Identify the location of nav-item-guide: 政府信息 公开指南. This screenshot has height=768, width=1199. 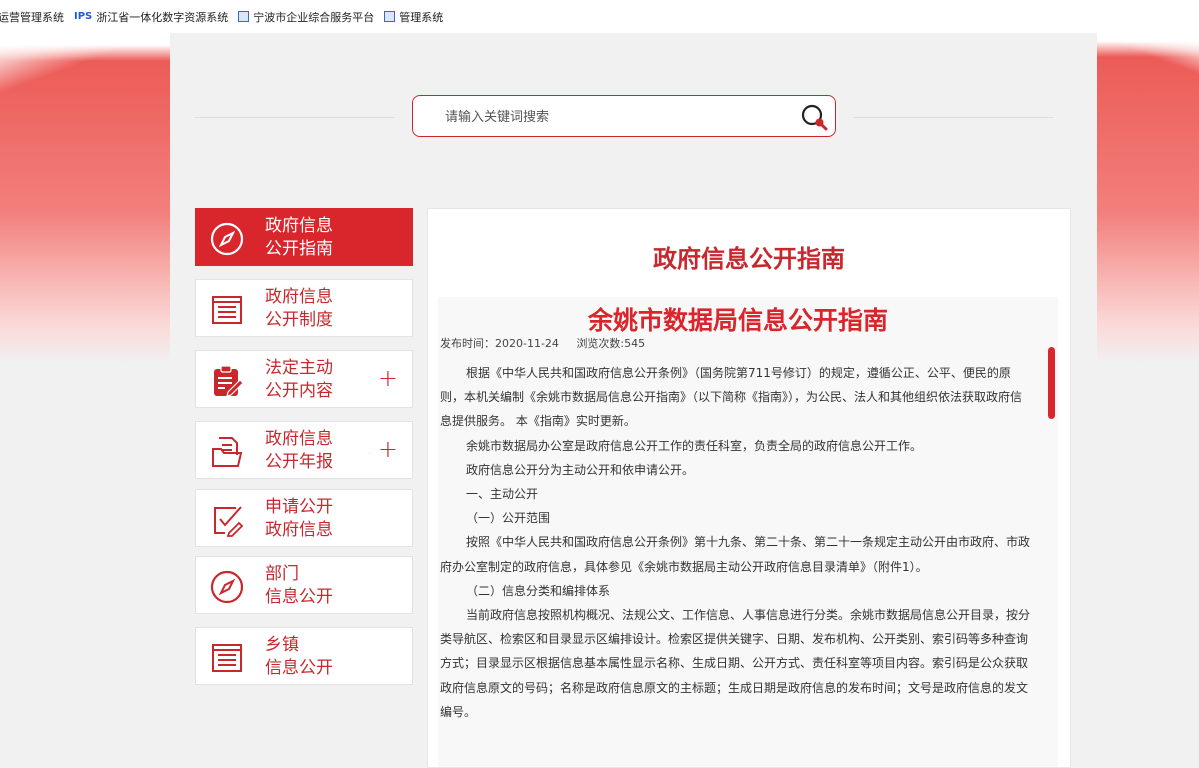
(304, 237).